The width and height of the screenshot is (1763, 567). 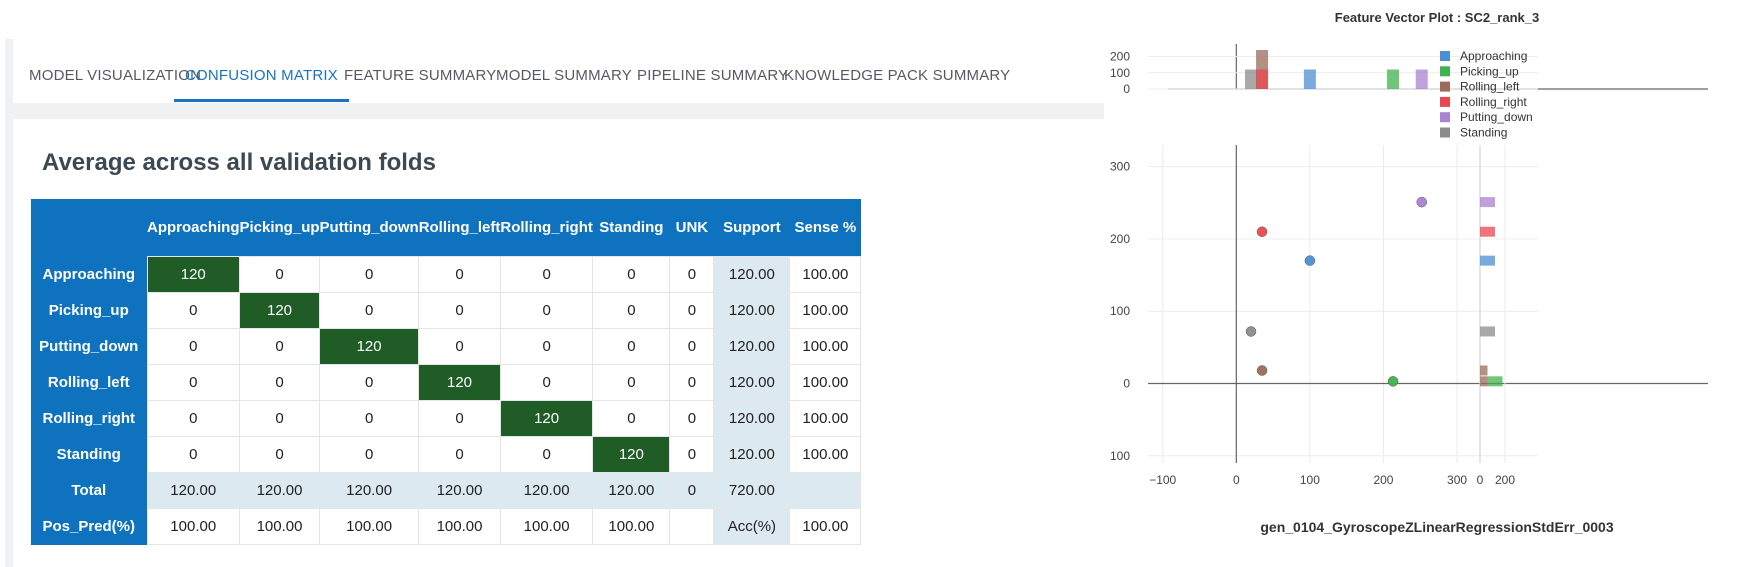 What do you see at coordinates (420, 70) in the screenshot?
I see `tab-feature-summary: FEATURE SUMMARY` at bounding box center [420, 70].